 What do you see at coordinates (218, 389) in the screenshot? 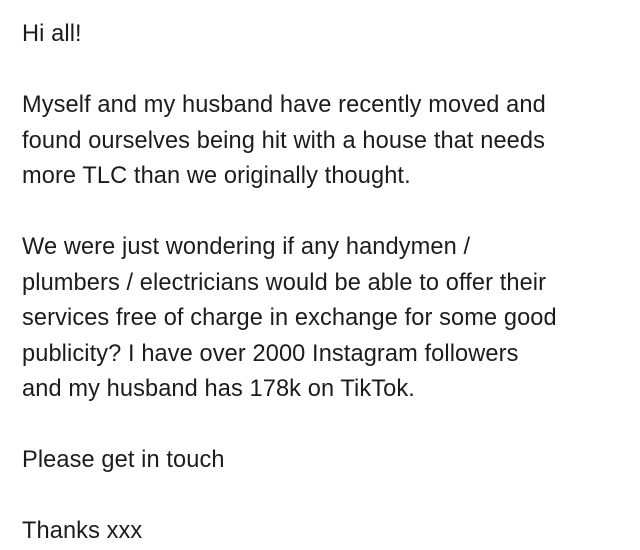
I see `paragraph-line: and my husband has 178k on TikTok.` at bounding box center [218, 389].